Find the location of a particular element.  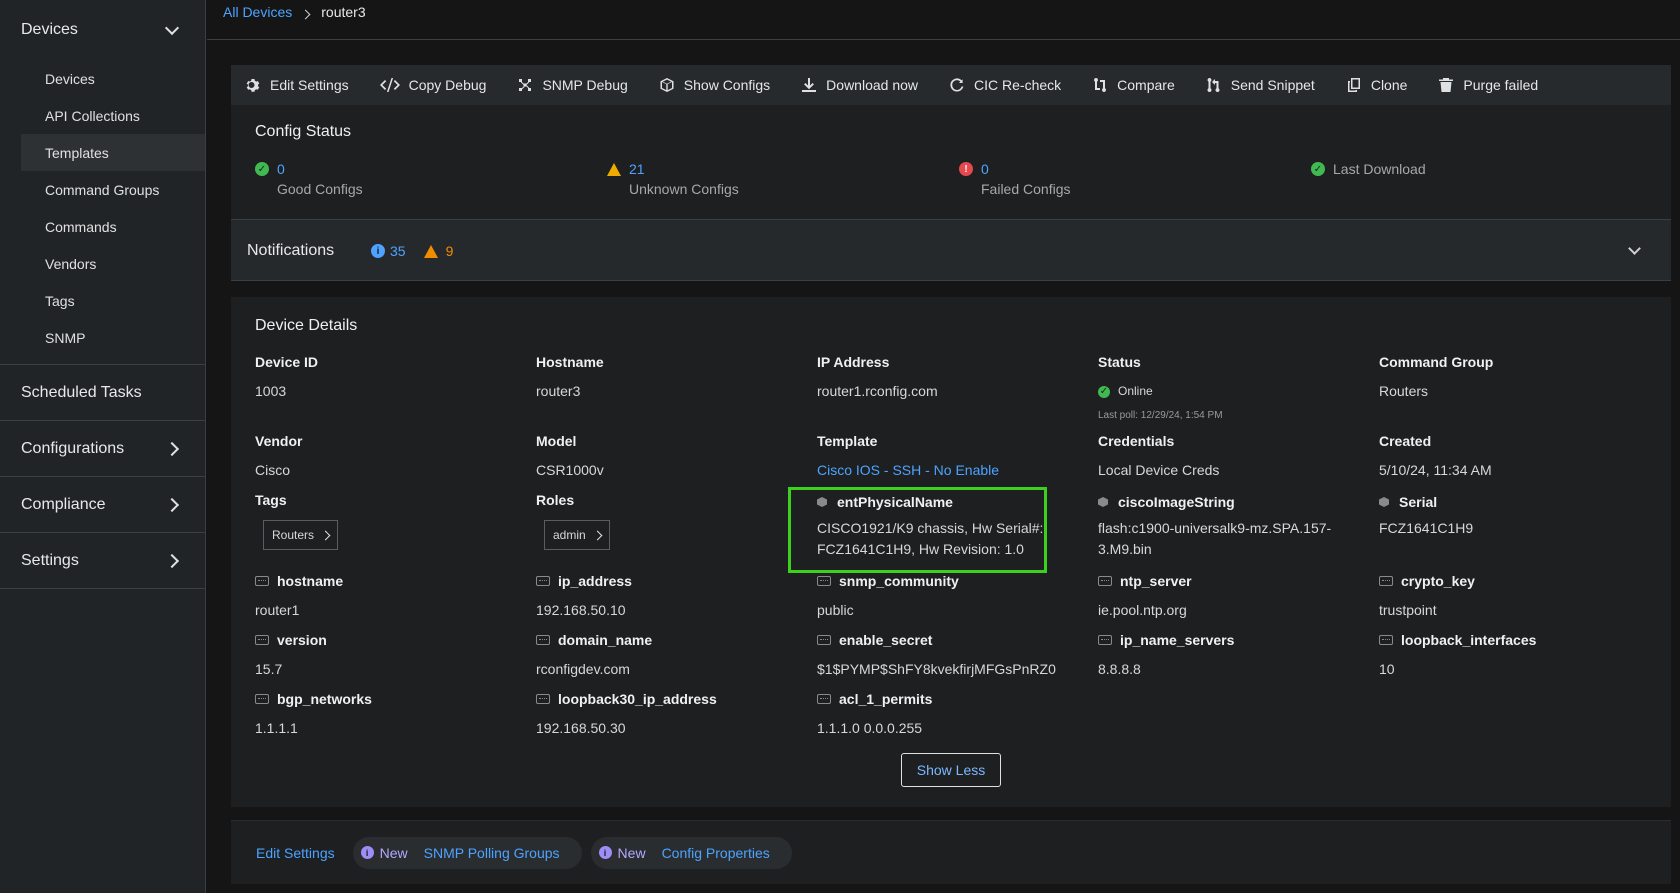

field-label: Command Group is located at coordinates (1436, 362).